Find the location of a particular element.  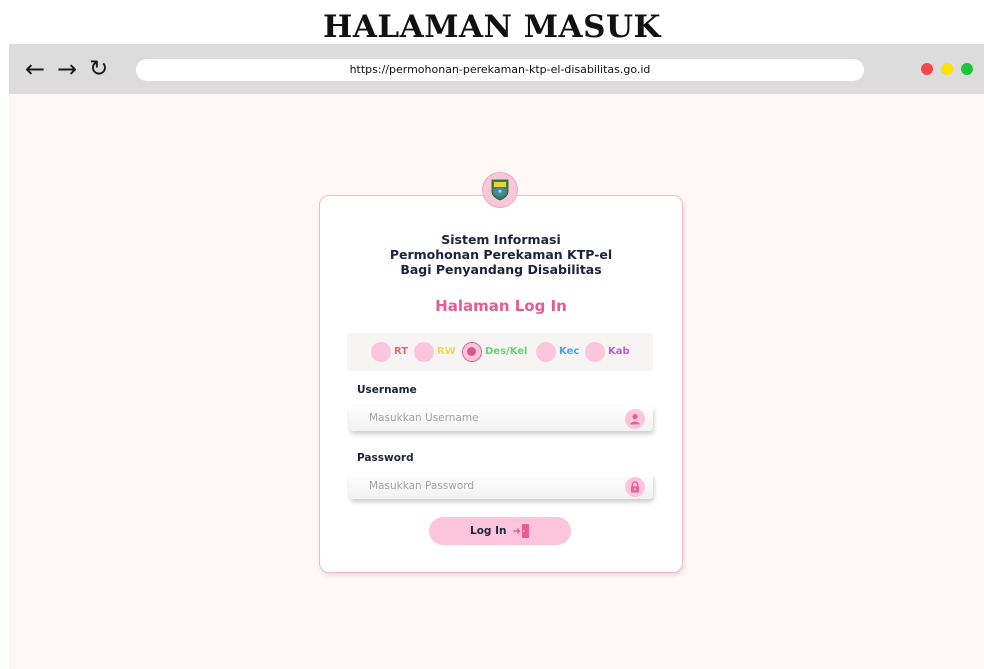

password-label: Password is located at coordinates (385, 458).